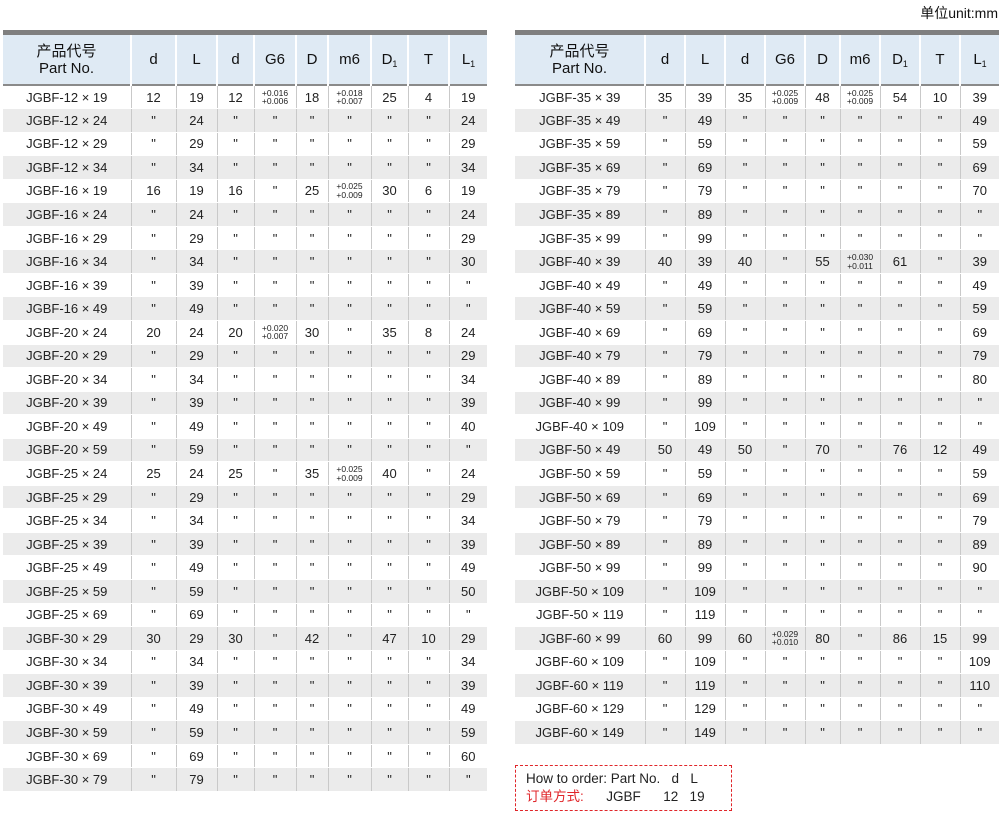  What do you see at coordinates (580, 497) in the screenshot?
I see `cell-part-no: JGBF-50 × 69` at bounding box center [580, 497].